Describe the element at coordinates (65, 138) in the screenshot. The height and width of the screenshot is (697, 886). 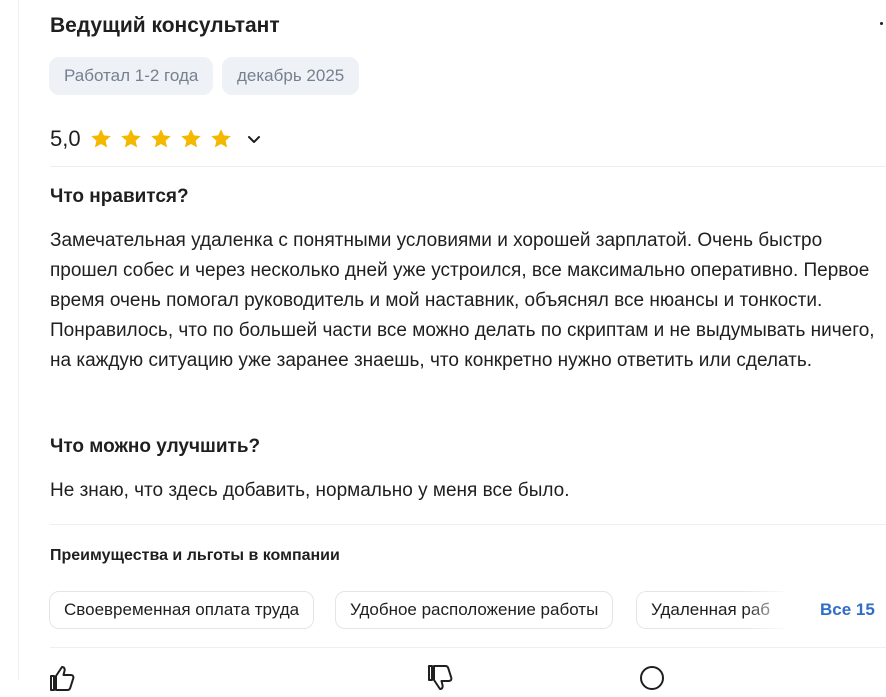
I see `rating-value: 5,0` at that location.